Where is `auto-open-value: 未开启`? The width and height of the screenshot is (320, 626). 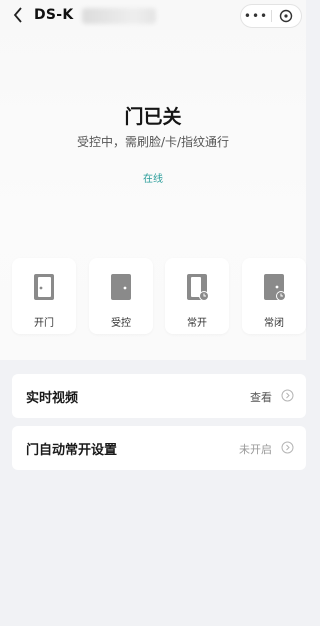
auto-open-value: 未开启 is located at coordinates (255, 449).